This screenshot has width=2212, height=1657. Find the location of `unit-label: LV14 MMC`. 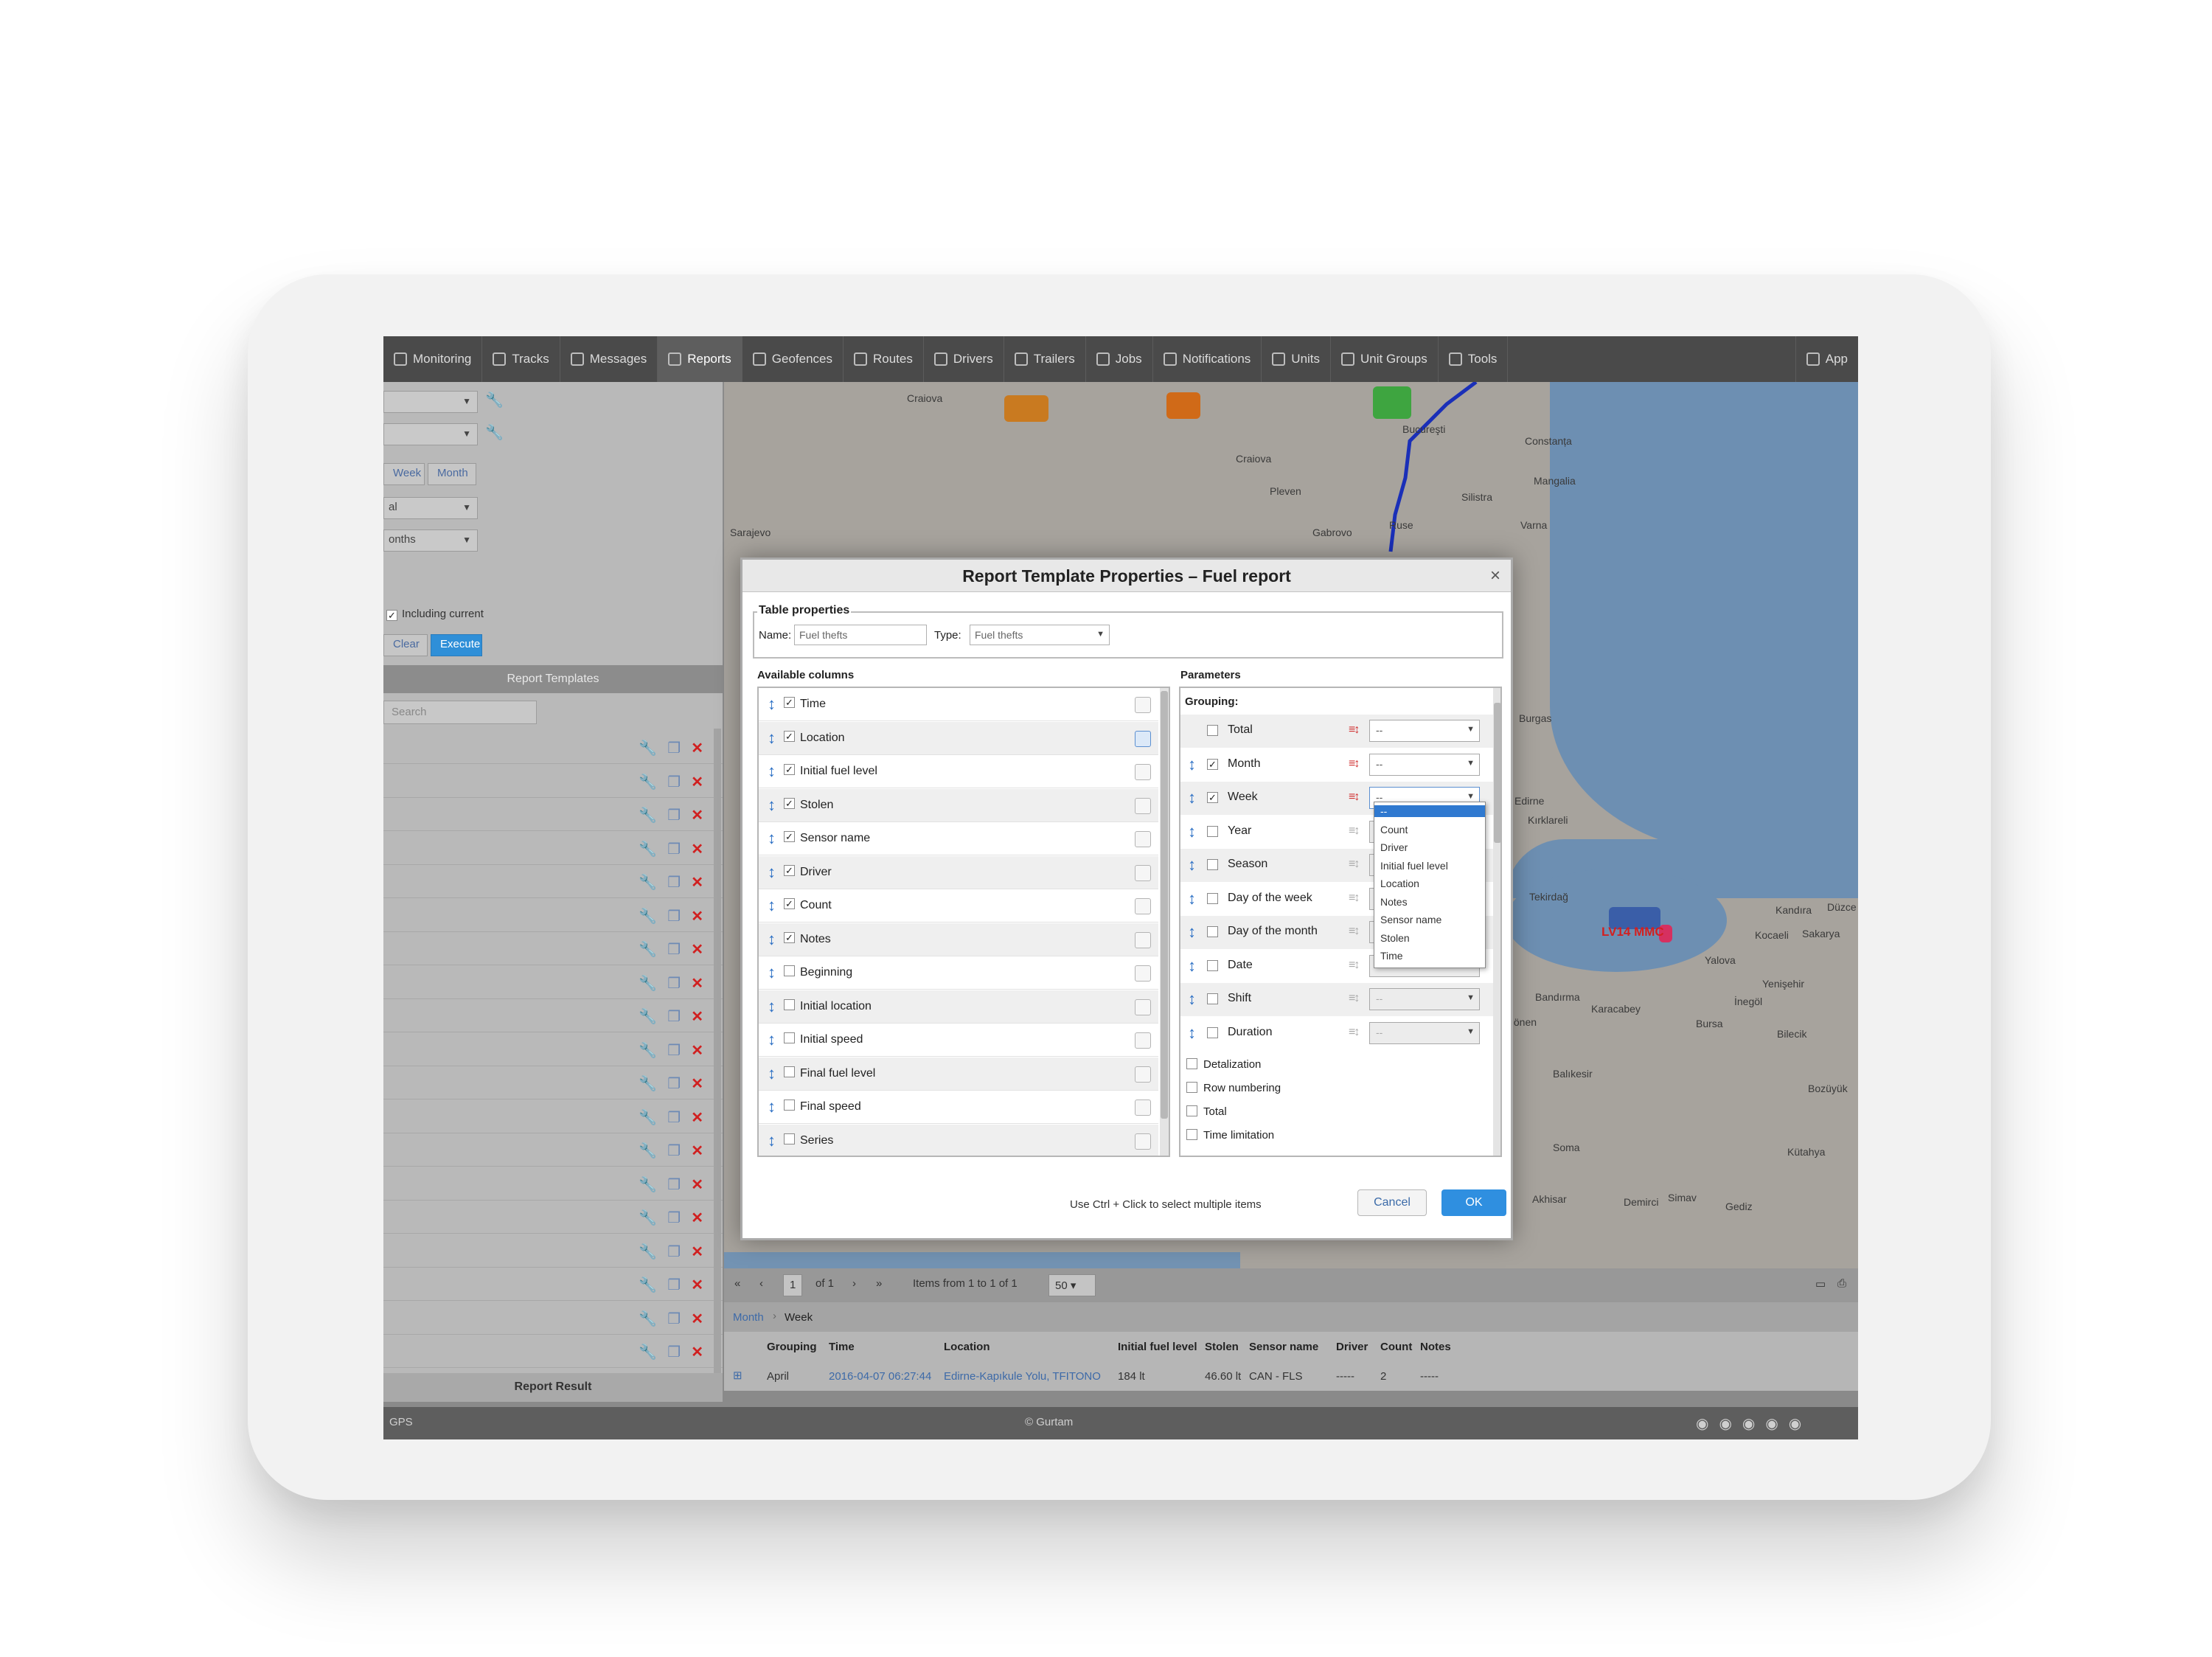

unit-label: LV14 MMC is located at coordinates (1632, 932).